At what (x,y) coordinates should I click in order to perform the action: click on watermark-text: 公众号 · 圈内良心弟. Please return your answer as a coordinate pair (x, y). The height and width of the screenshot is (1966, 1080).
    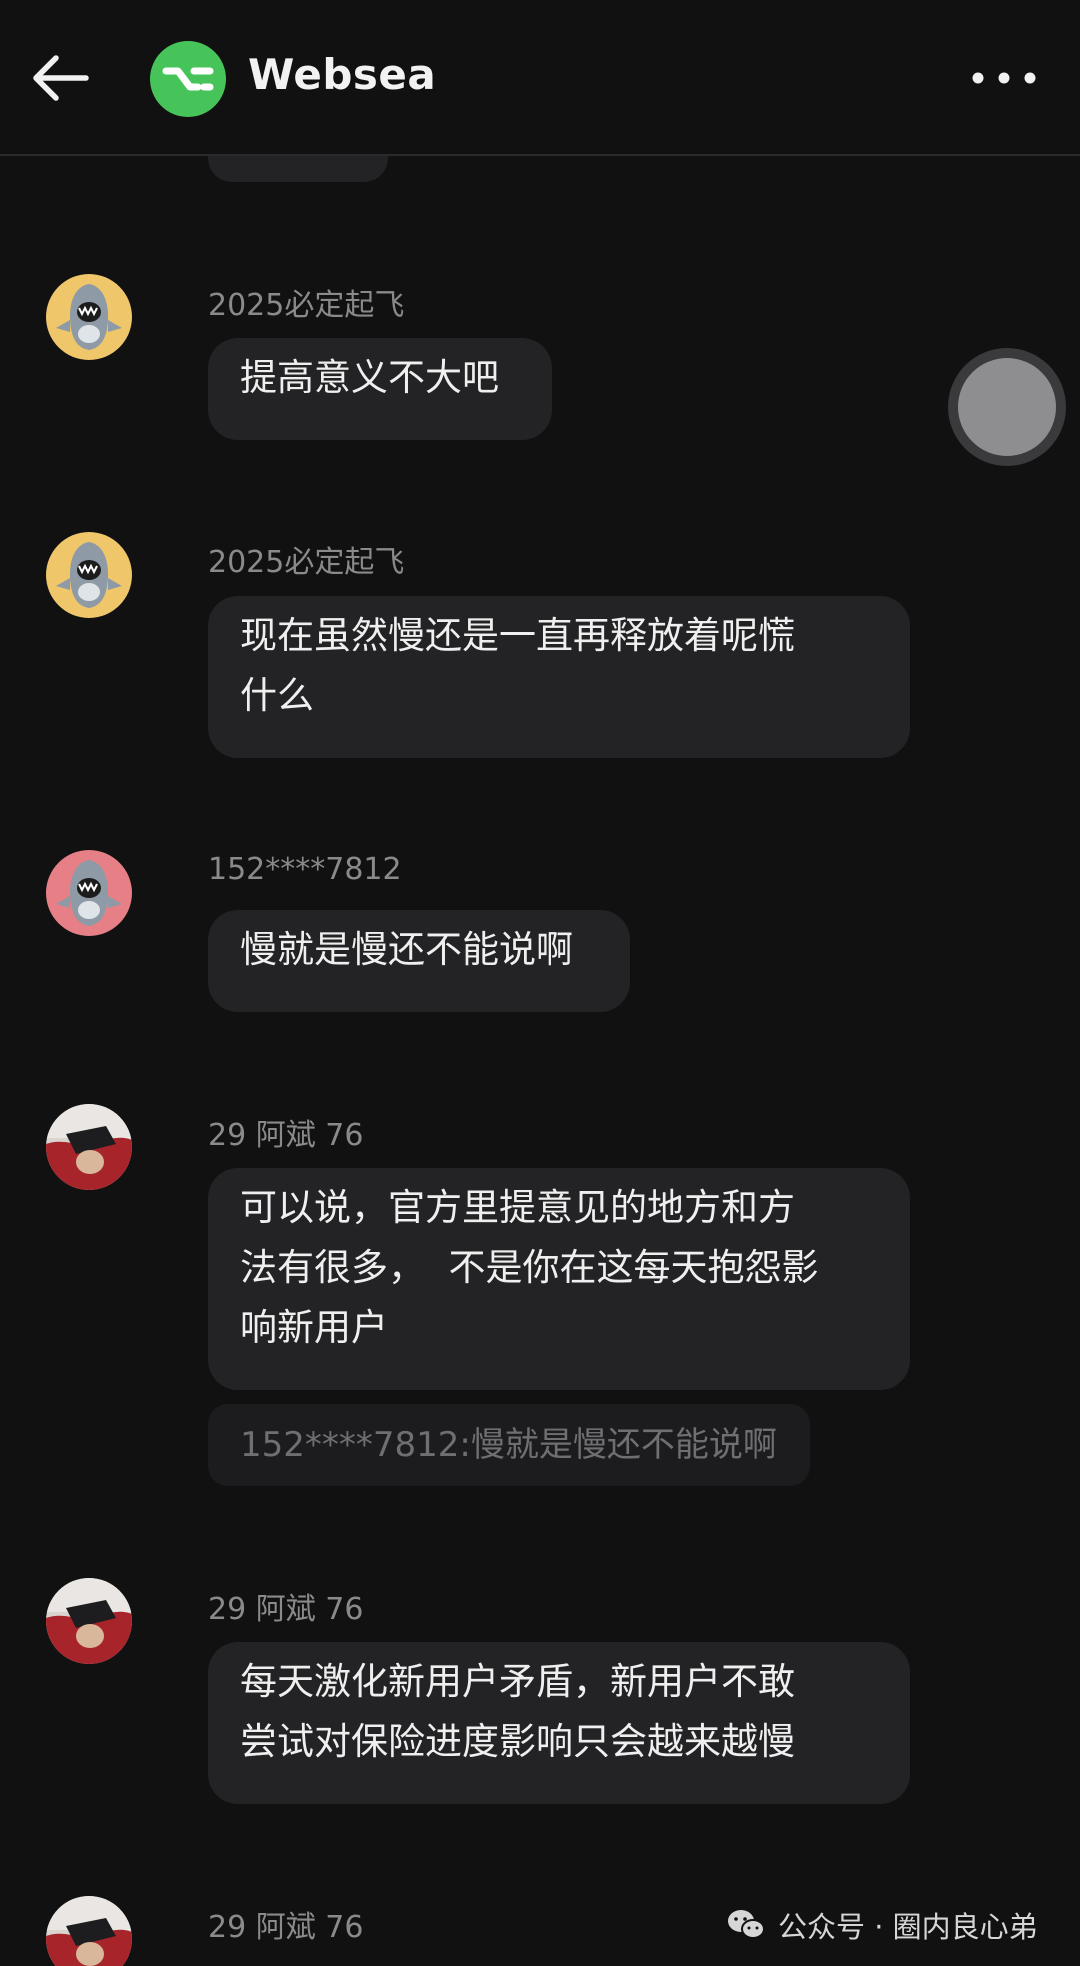
    Looking at the image, I should click on (908, 1927).